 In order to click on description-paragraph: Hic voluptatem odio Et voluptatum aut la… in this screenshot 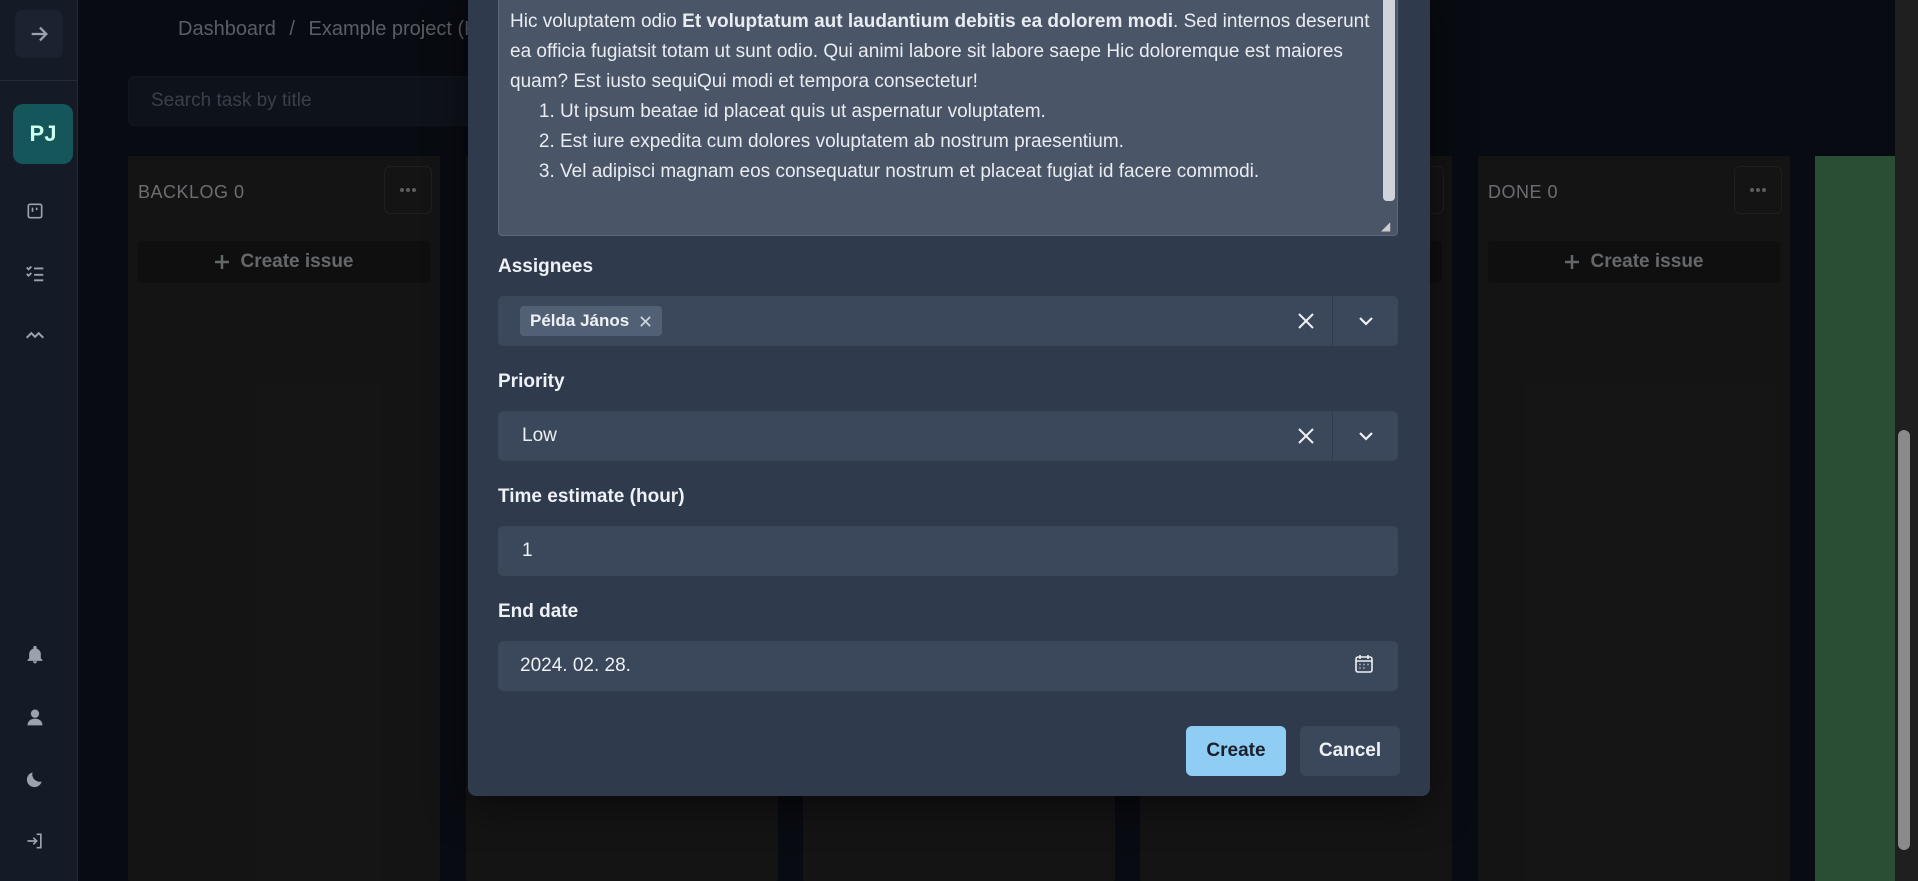, I will do `click(940, 52)`.